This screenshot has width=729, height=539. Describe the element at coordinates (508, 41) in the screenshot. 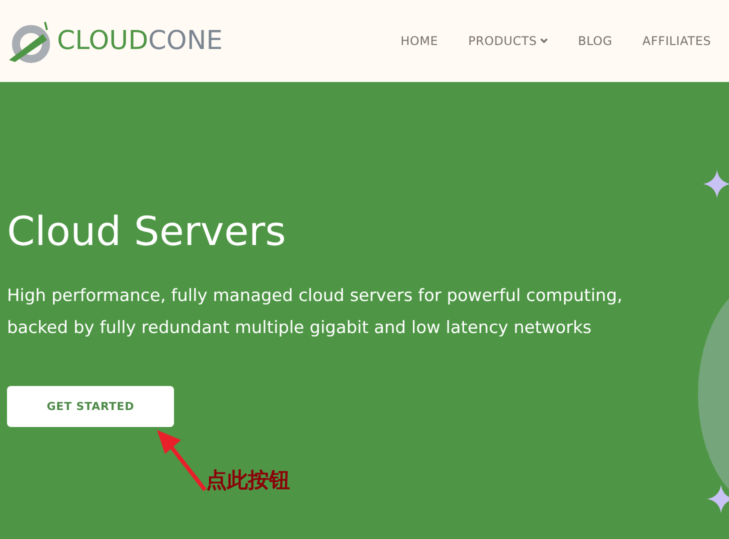

I see `nav-link: PRODUCTS` at that location.